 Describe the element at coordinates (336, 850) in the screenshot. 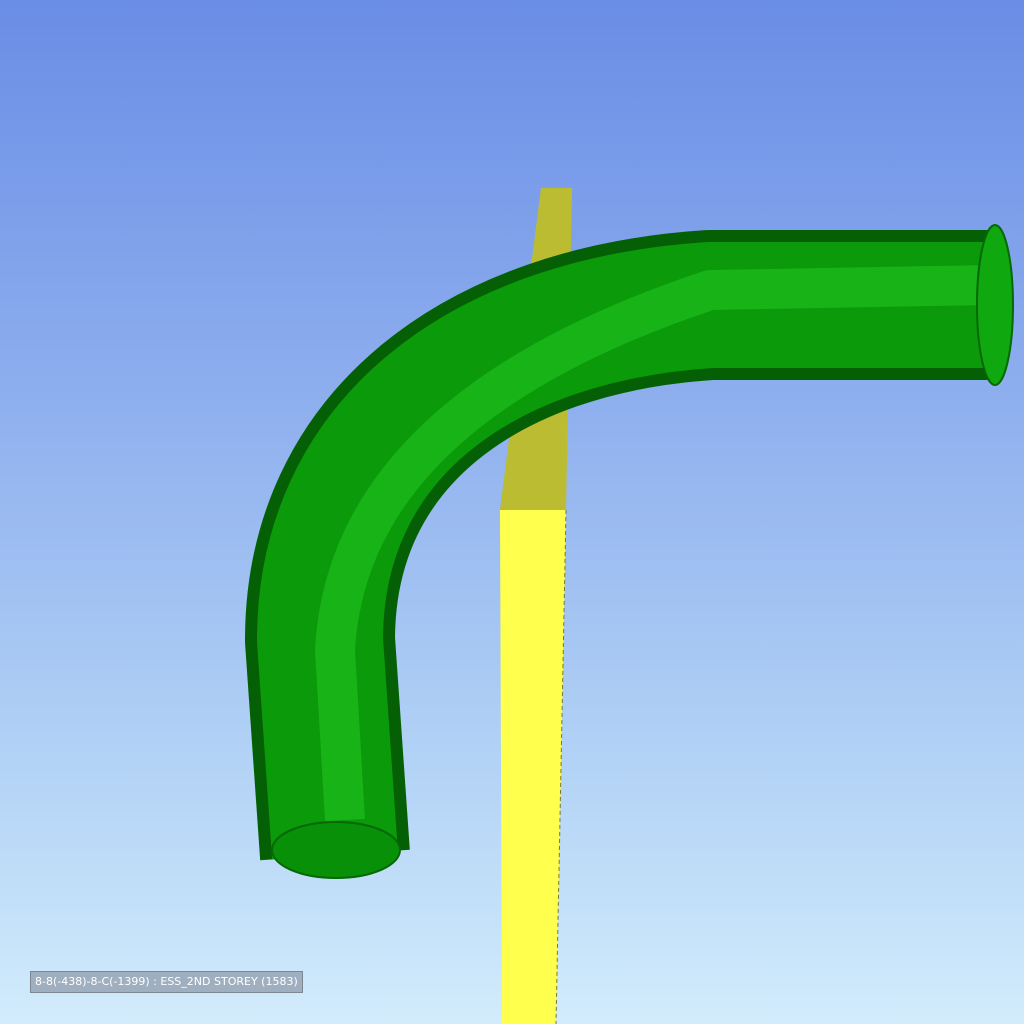

I see `pipe-bottom-end-cap` at that location.